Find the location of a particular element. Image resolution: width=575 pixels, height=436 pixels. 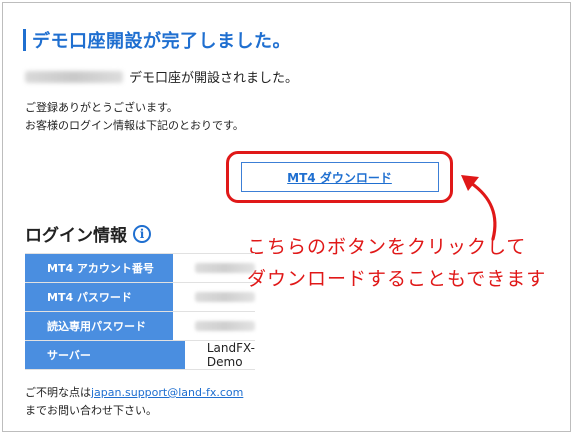

title-accent-bar is located at coordinates (24, 40).